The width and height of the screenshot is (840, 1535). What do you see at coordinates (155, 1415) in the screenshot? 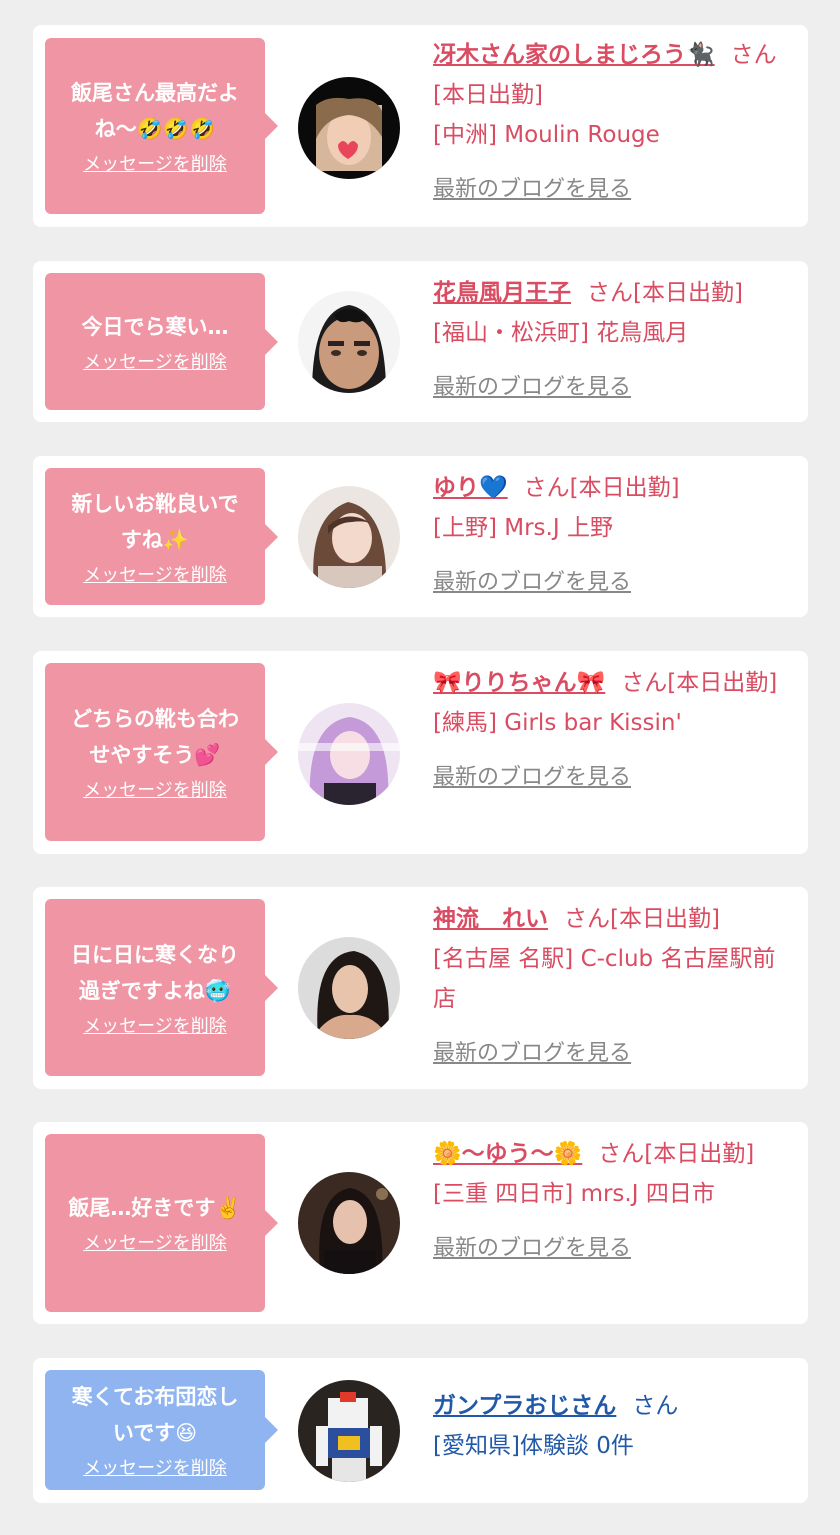
I see `message-text: 寒くてお布団恋し いです😆` at bounding box center [155, 1415].